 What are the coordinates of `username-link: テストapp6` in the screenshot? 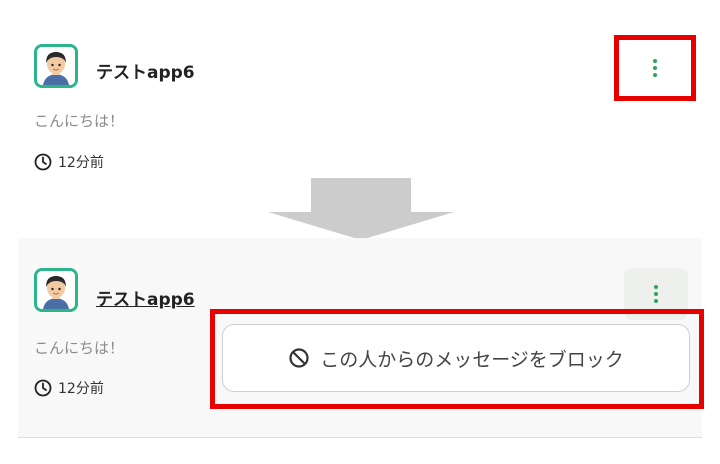 It's located at (145, 297).